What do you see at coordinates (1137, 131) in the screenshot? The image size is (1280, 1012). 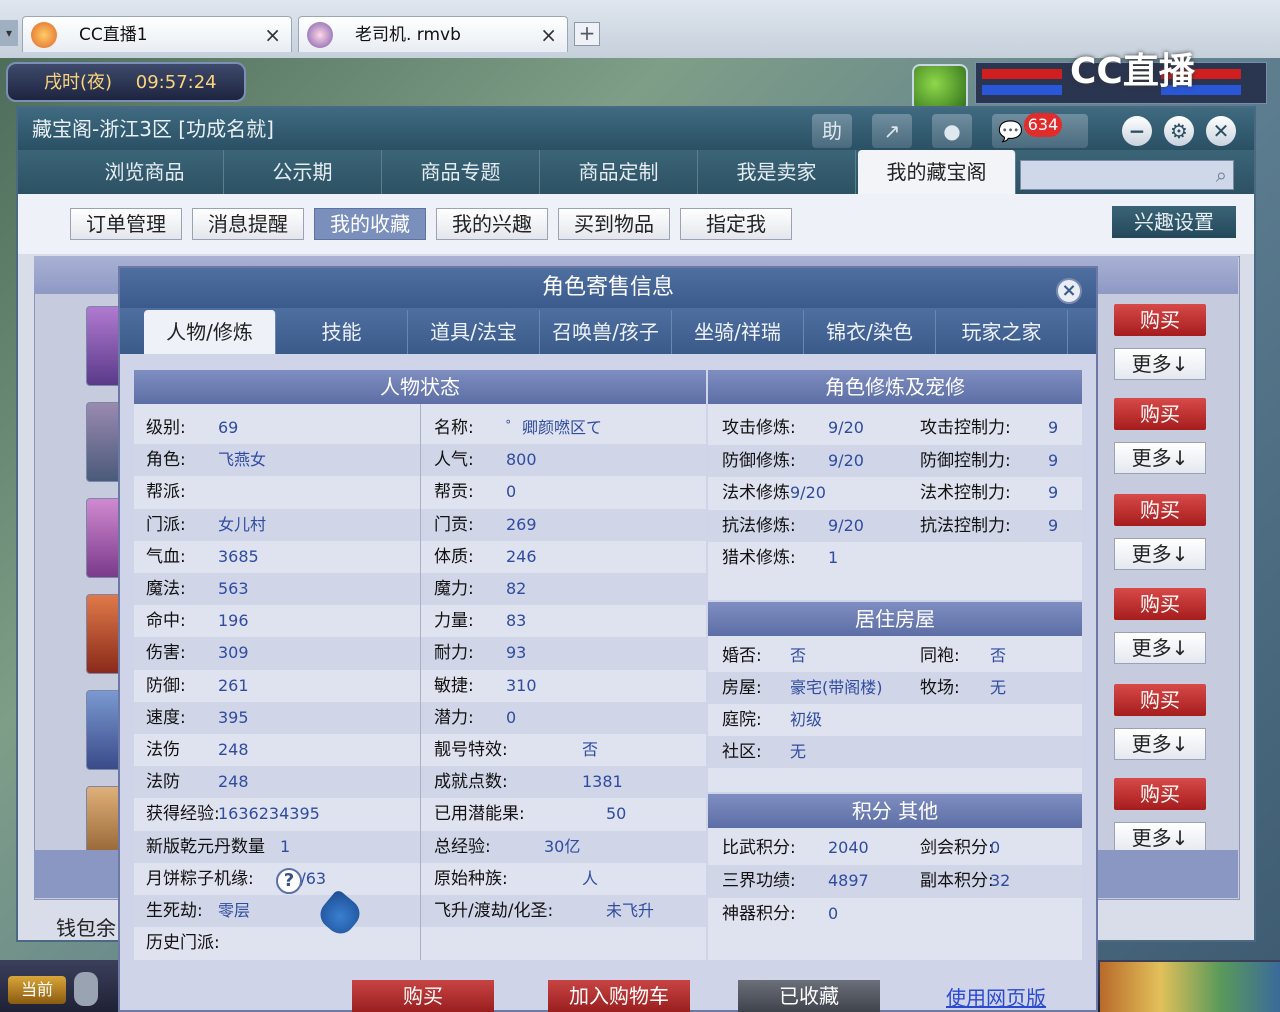 I see `minimize-button: −` at bounding box center [1137, 131].